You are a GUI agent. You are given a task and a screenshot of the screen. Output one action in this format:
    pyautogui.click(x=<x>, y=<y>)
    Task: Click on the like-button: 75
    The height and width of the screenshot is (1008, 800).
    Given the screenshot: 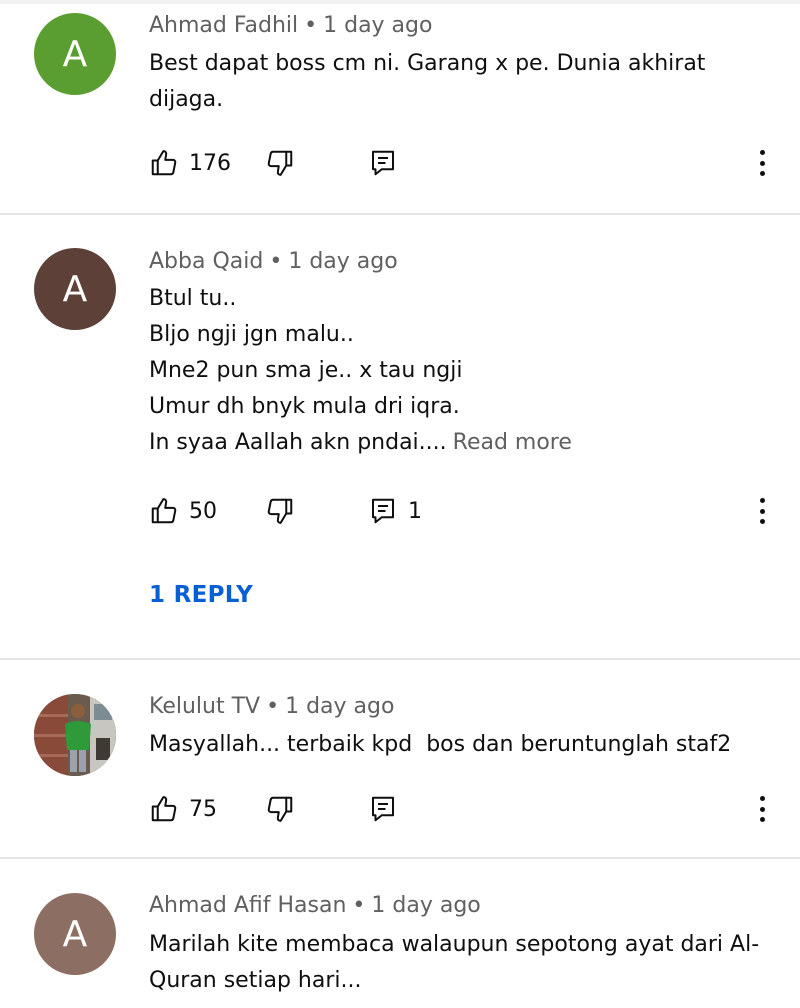 What is the action you would take?
    pyautogui.click(x=183, y=809)
    